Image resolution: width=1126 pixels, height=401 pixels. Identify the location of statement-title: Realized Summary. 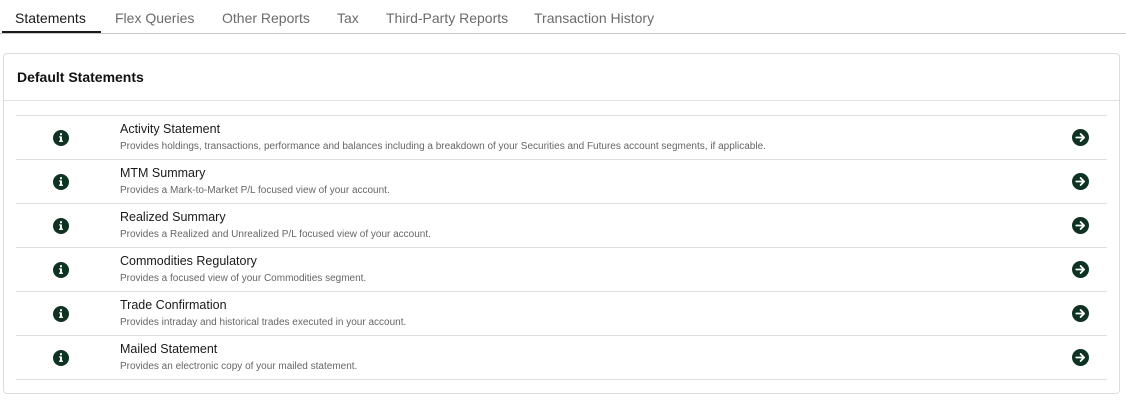
(173, 217).